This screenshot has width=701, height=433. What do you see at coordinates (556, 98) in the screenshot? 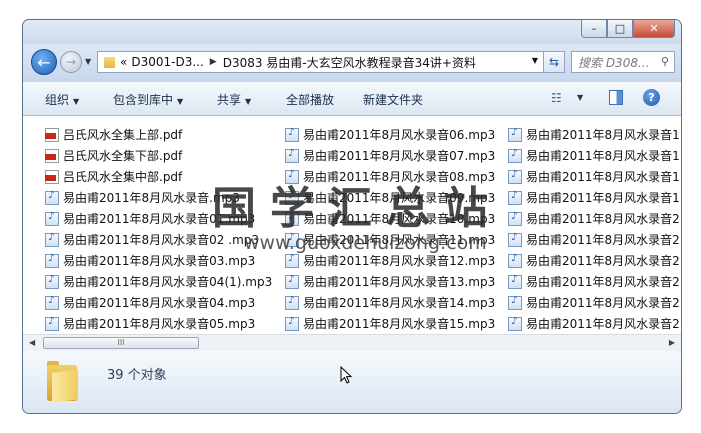
I see `view-options-icon: ☷` at bounding box center [556, 98].